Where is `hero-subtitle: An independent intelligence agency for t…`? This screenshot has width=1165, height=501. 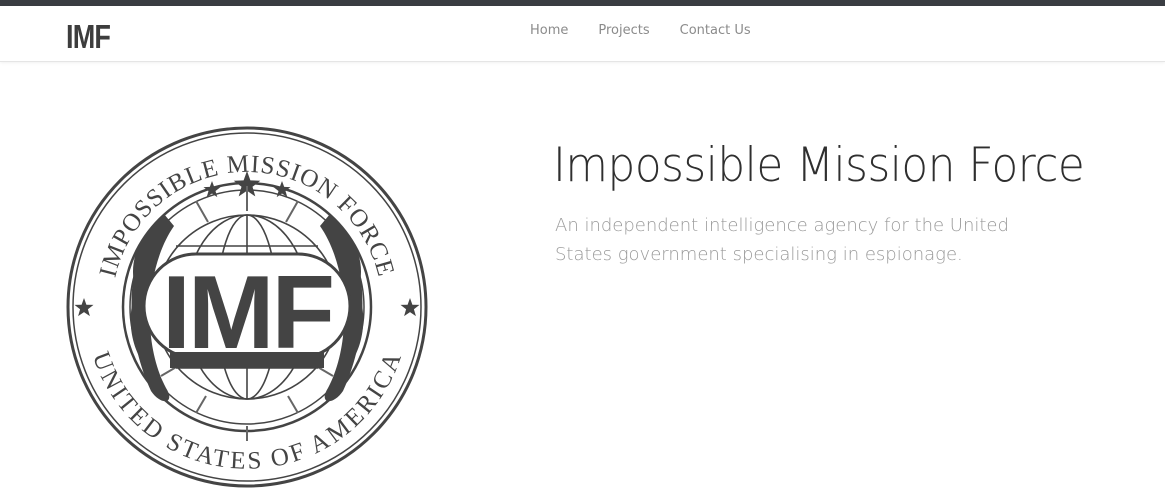
hero-subtitle: An independent intelligence agency for t… is located at coordinates (782, 240).